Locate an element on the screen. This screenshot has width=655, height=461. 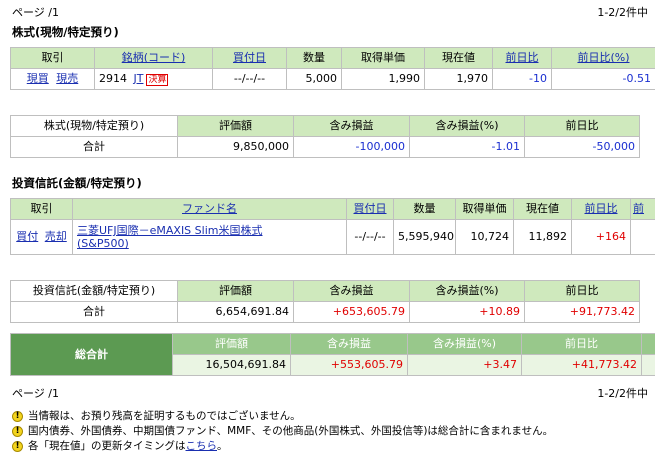
stocks-unrealized: -100,000 is located at coordinates (351, 147).